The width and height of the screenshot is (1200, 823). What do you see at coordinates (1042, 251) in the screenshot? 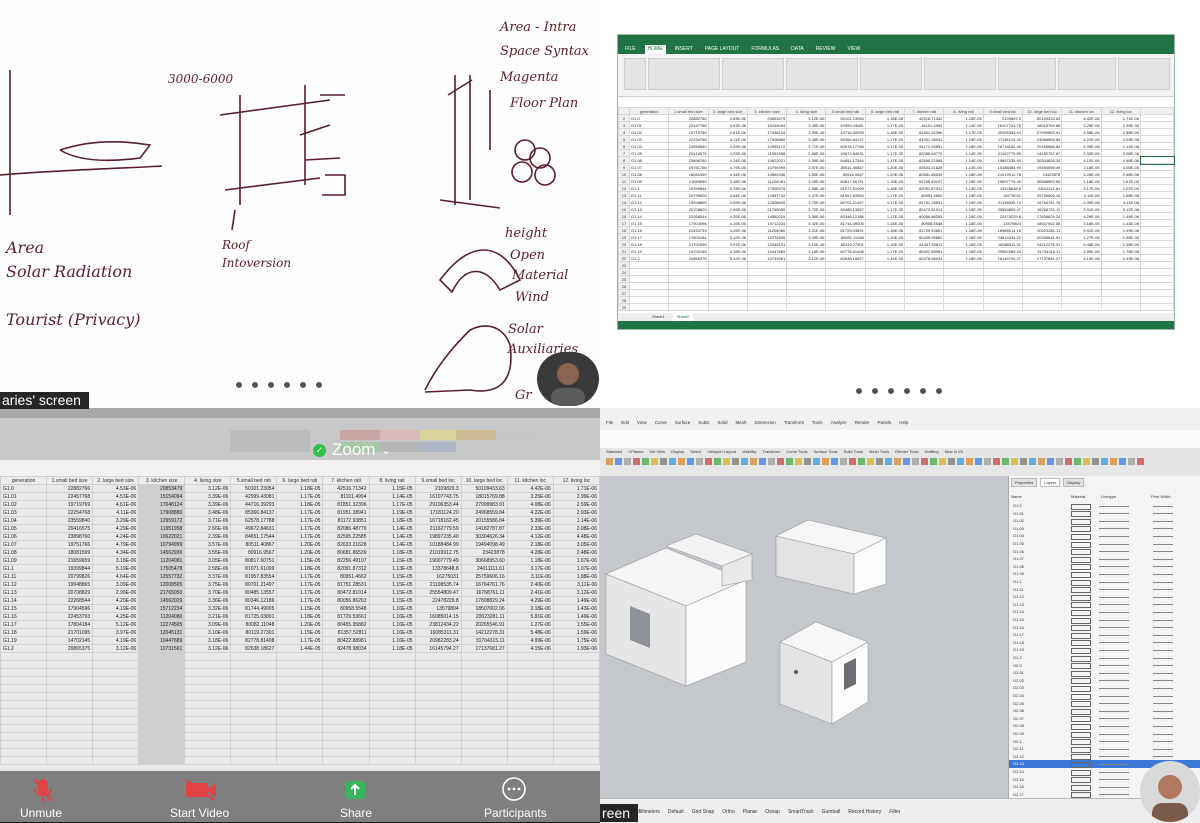
I see `cell: 31704315.11` at bounding box center [1042, 251].